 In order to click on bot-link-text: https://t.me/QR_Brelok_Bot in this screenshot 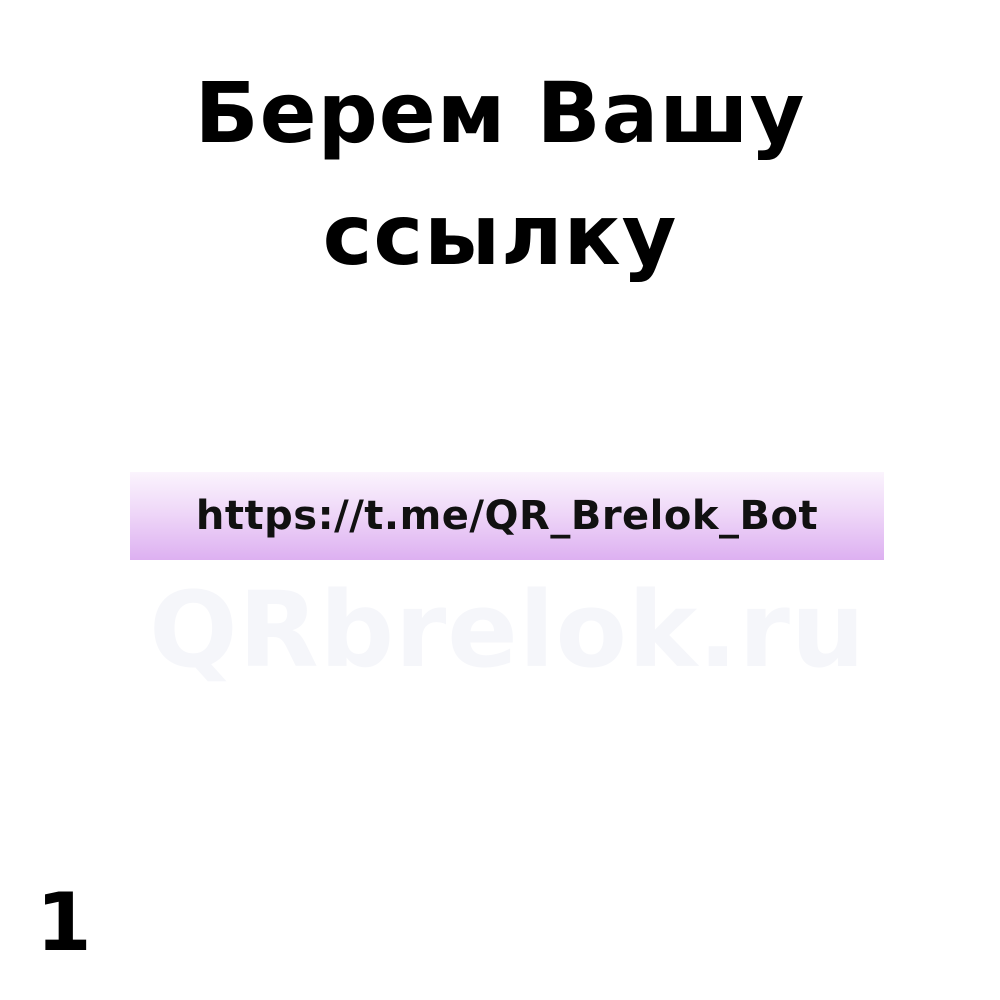, I will do `click(507, 516)`.